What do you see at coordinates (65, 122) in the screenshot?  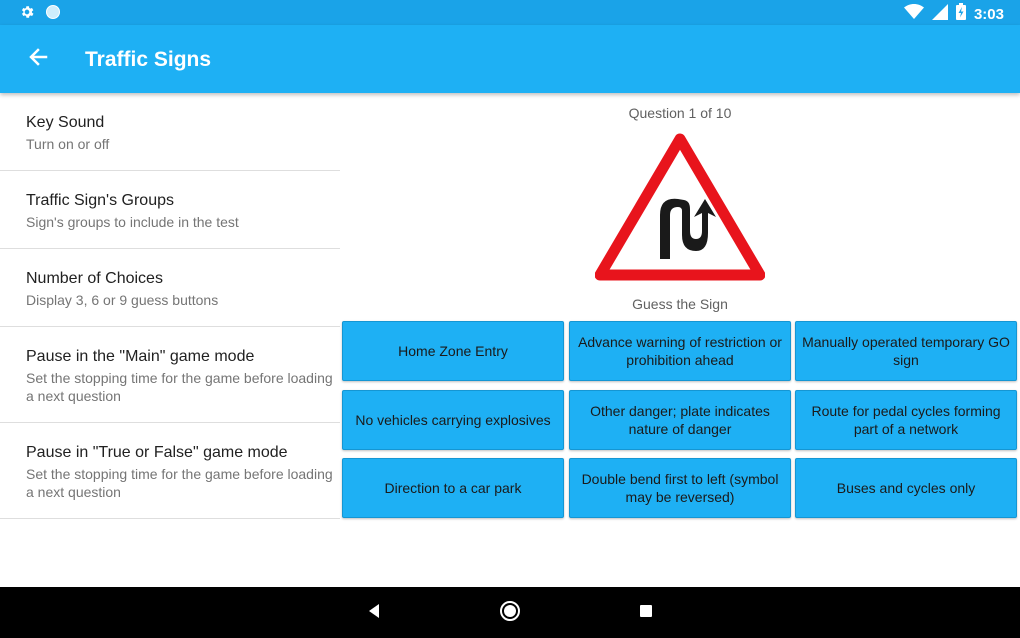 I see `setting-title: Key Sound` at bounding box center [65, 122].